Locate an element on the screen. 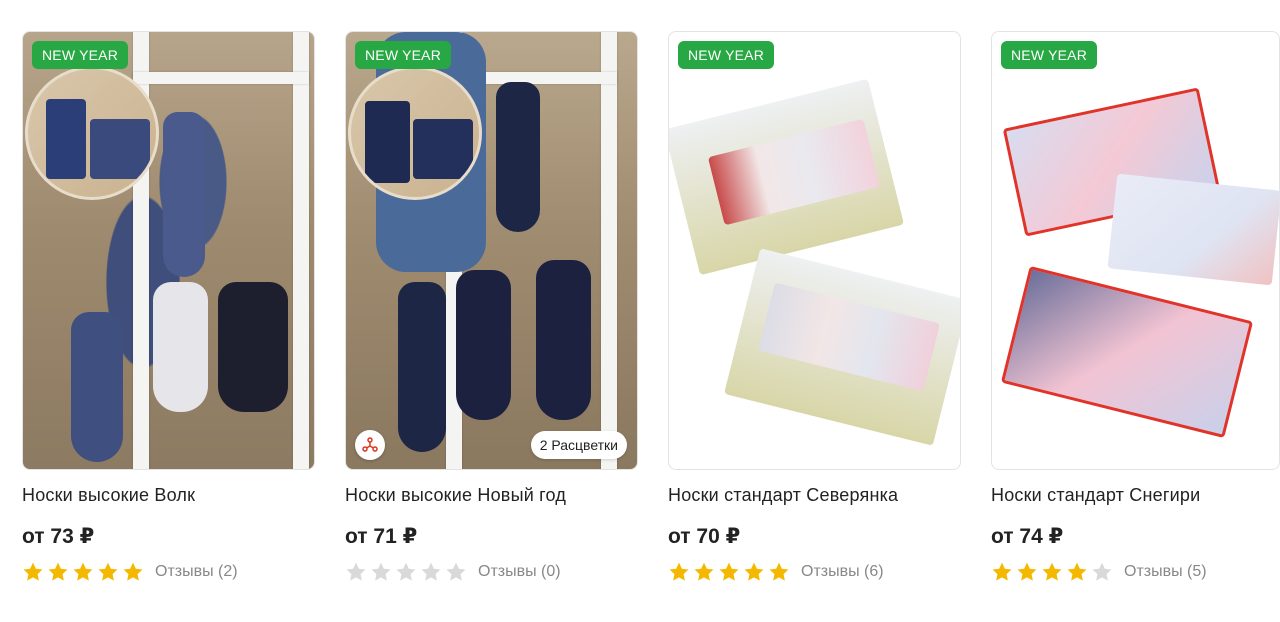 The image size is (1280, 622). reviews-link: Отзывы (6) is located at coordinates (842, 572).